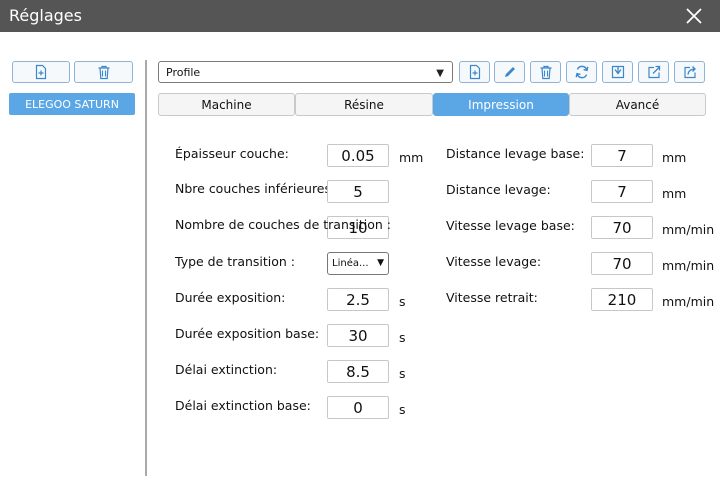 This screenshot has width=720, height=504. I want to click on bottom-exposure-time-unit: s, so click(402, 337).